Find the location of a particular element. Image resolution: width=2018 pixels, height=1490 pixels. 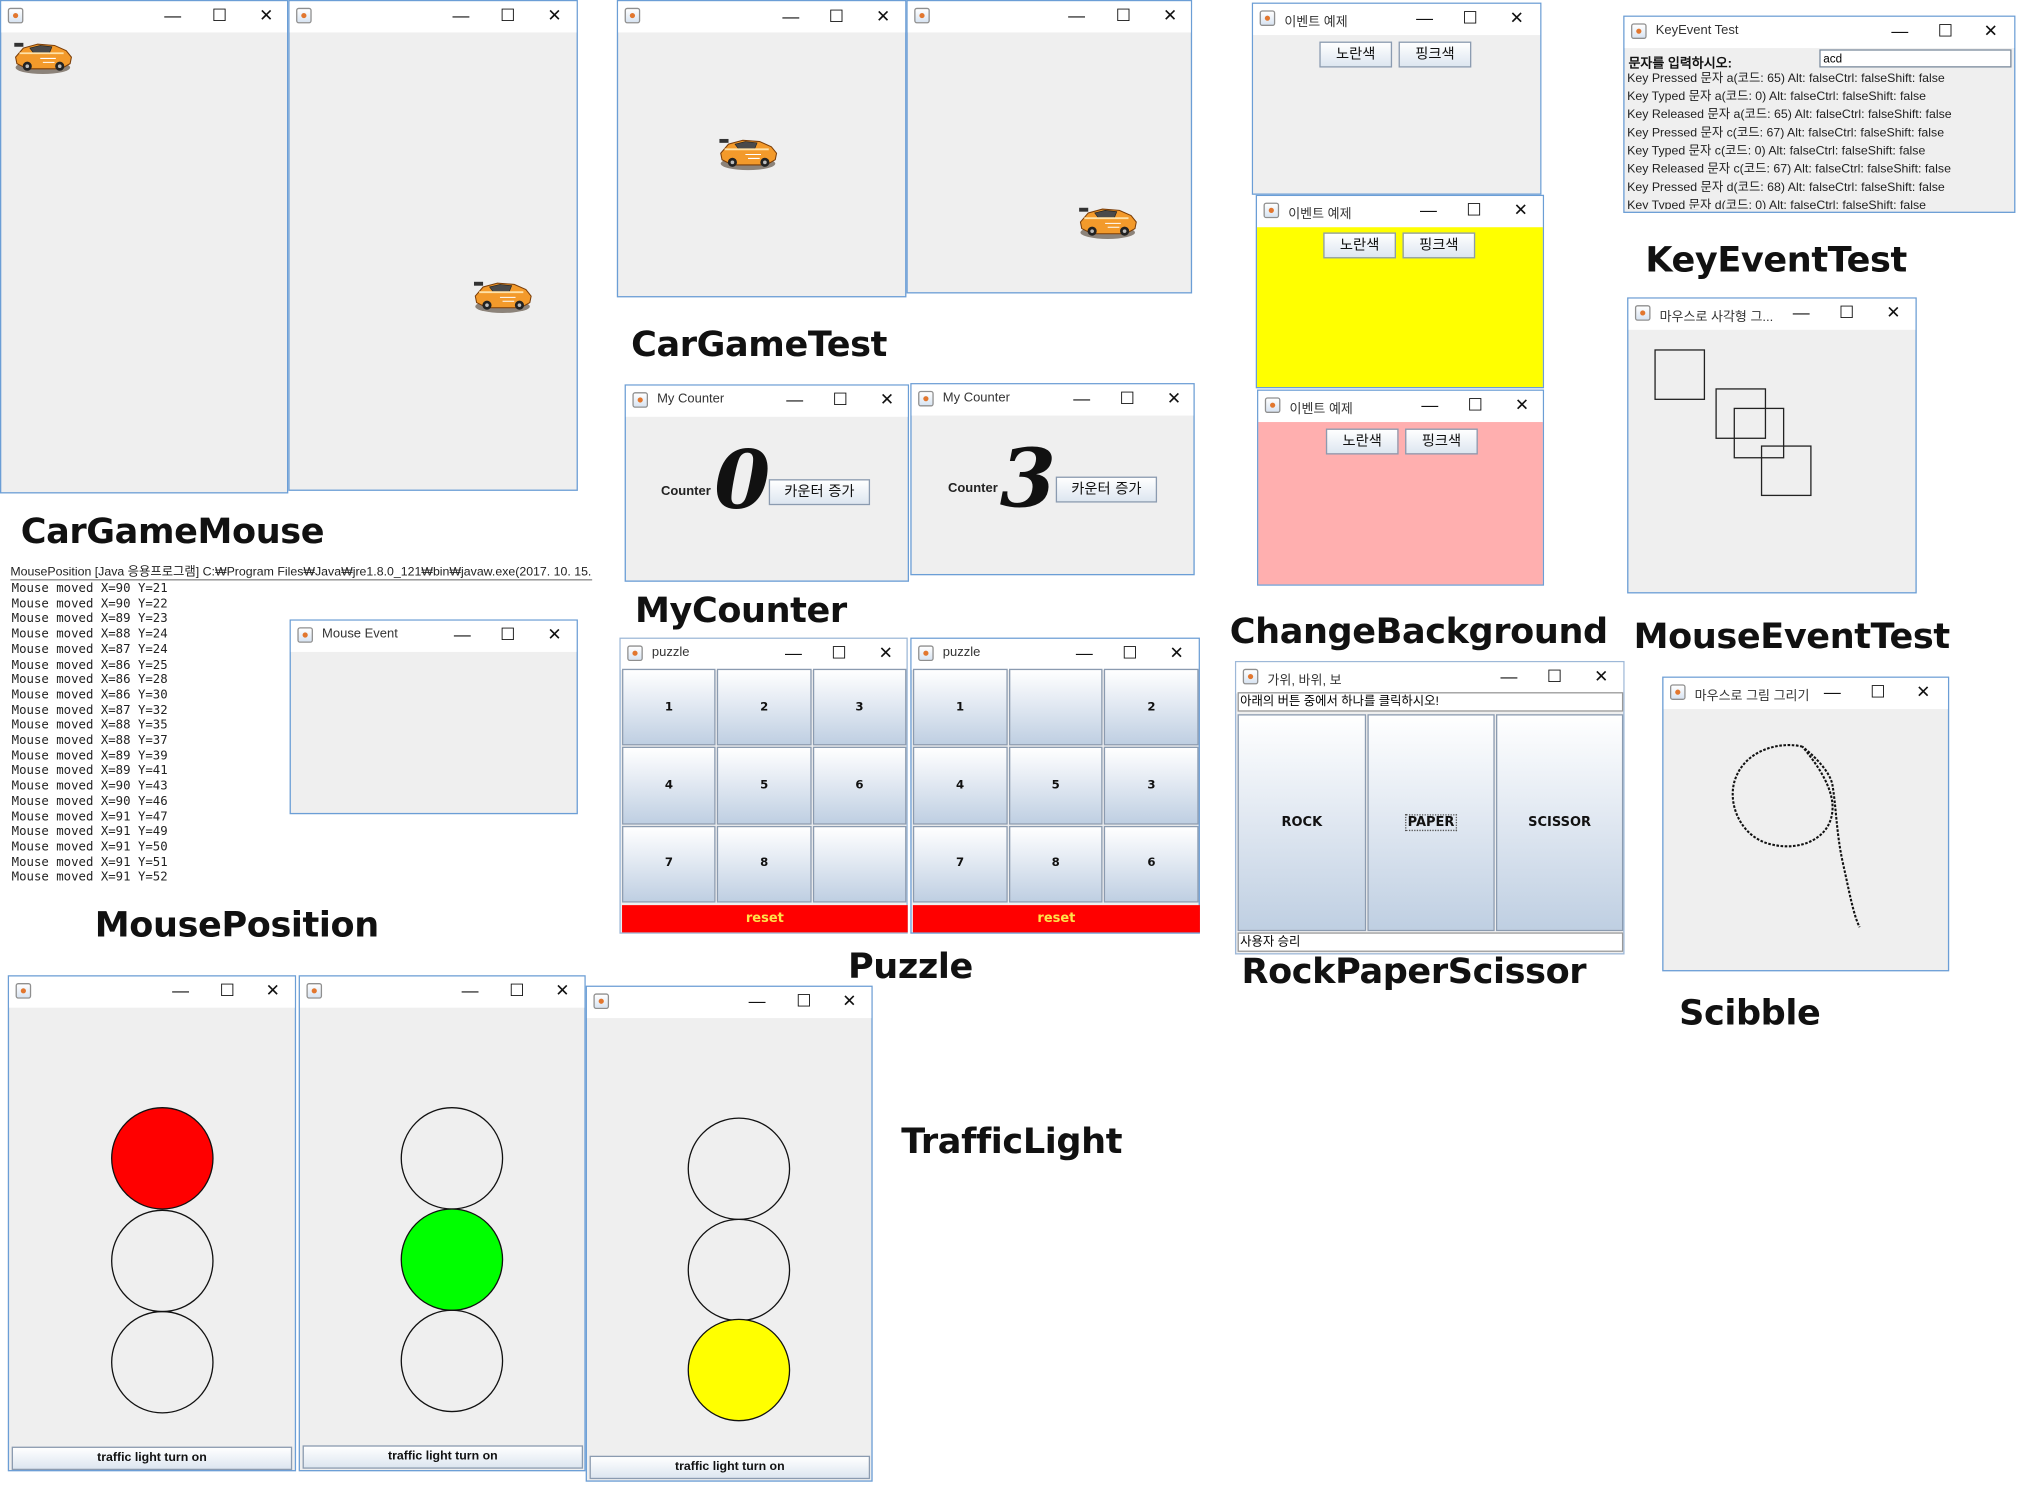

rectangle-drawing-canvas is located at coordinates (1771, 461).